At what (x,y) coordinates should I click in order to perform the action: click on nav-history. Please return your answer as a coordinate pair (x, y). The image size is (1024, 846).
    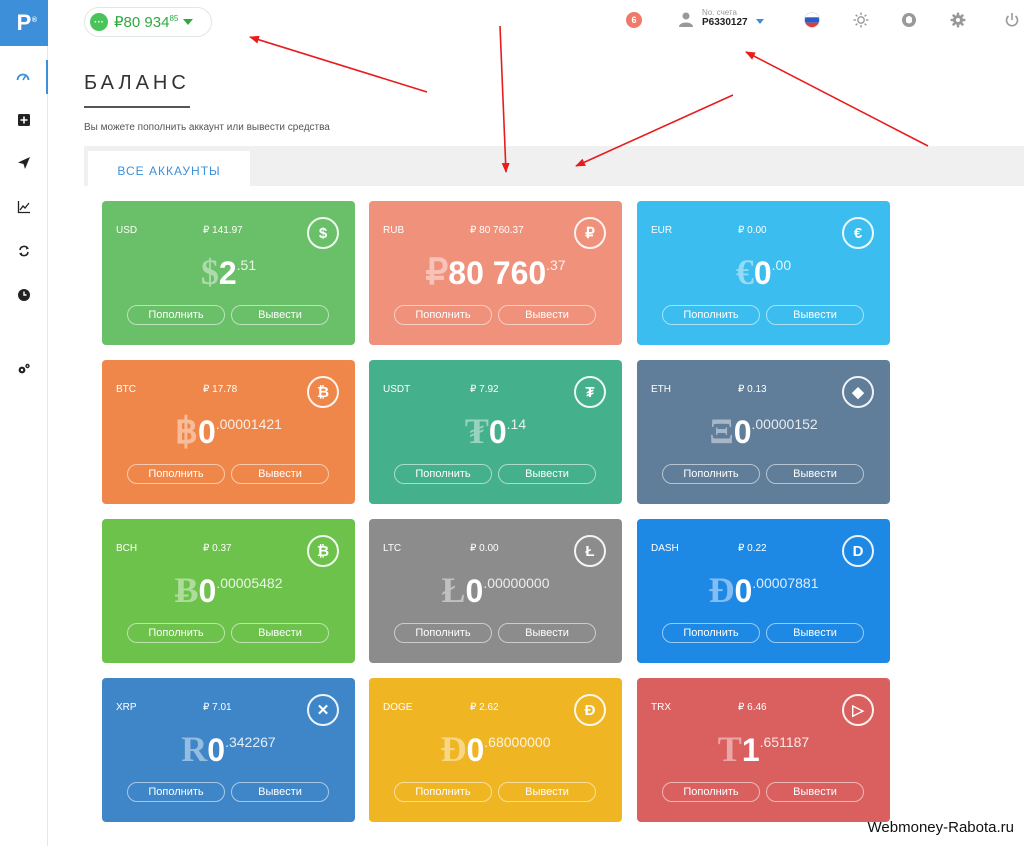
    Looking at the image, I should click on (24, 295).